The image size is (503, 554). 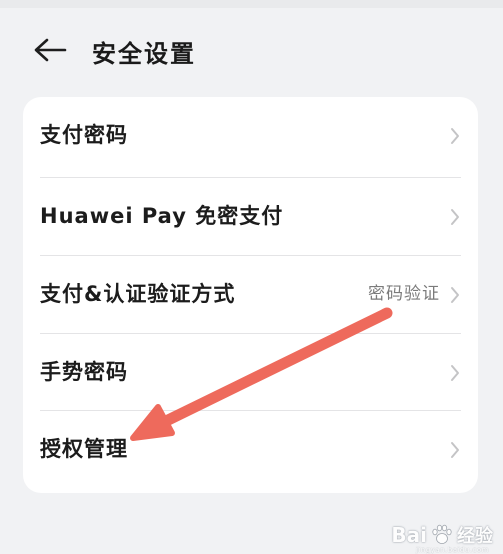 What do you see at coordinates (84, 372) in the screenshot?
I see `settings-item-label: 手势密码` at bounding box center [84, 372].